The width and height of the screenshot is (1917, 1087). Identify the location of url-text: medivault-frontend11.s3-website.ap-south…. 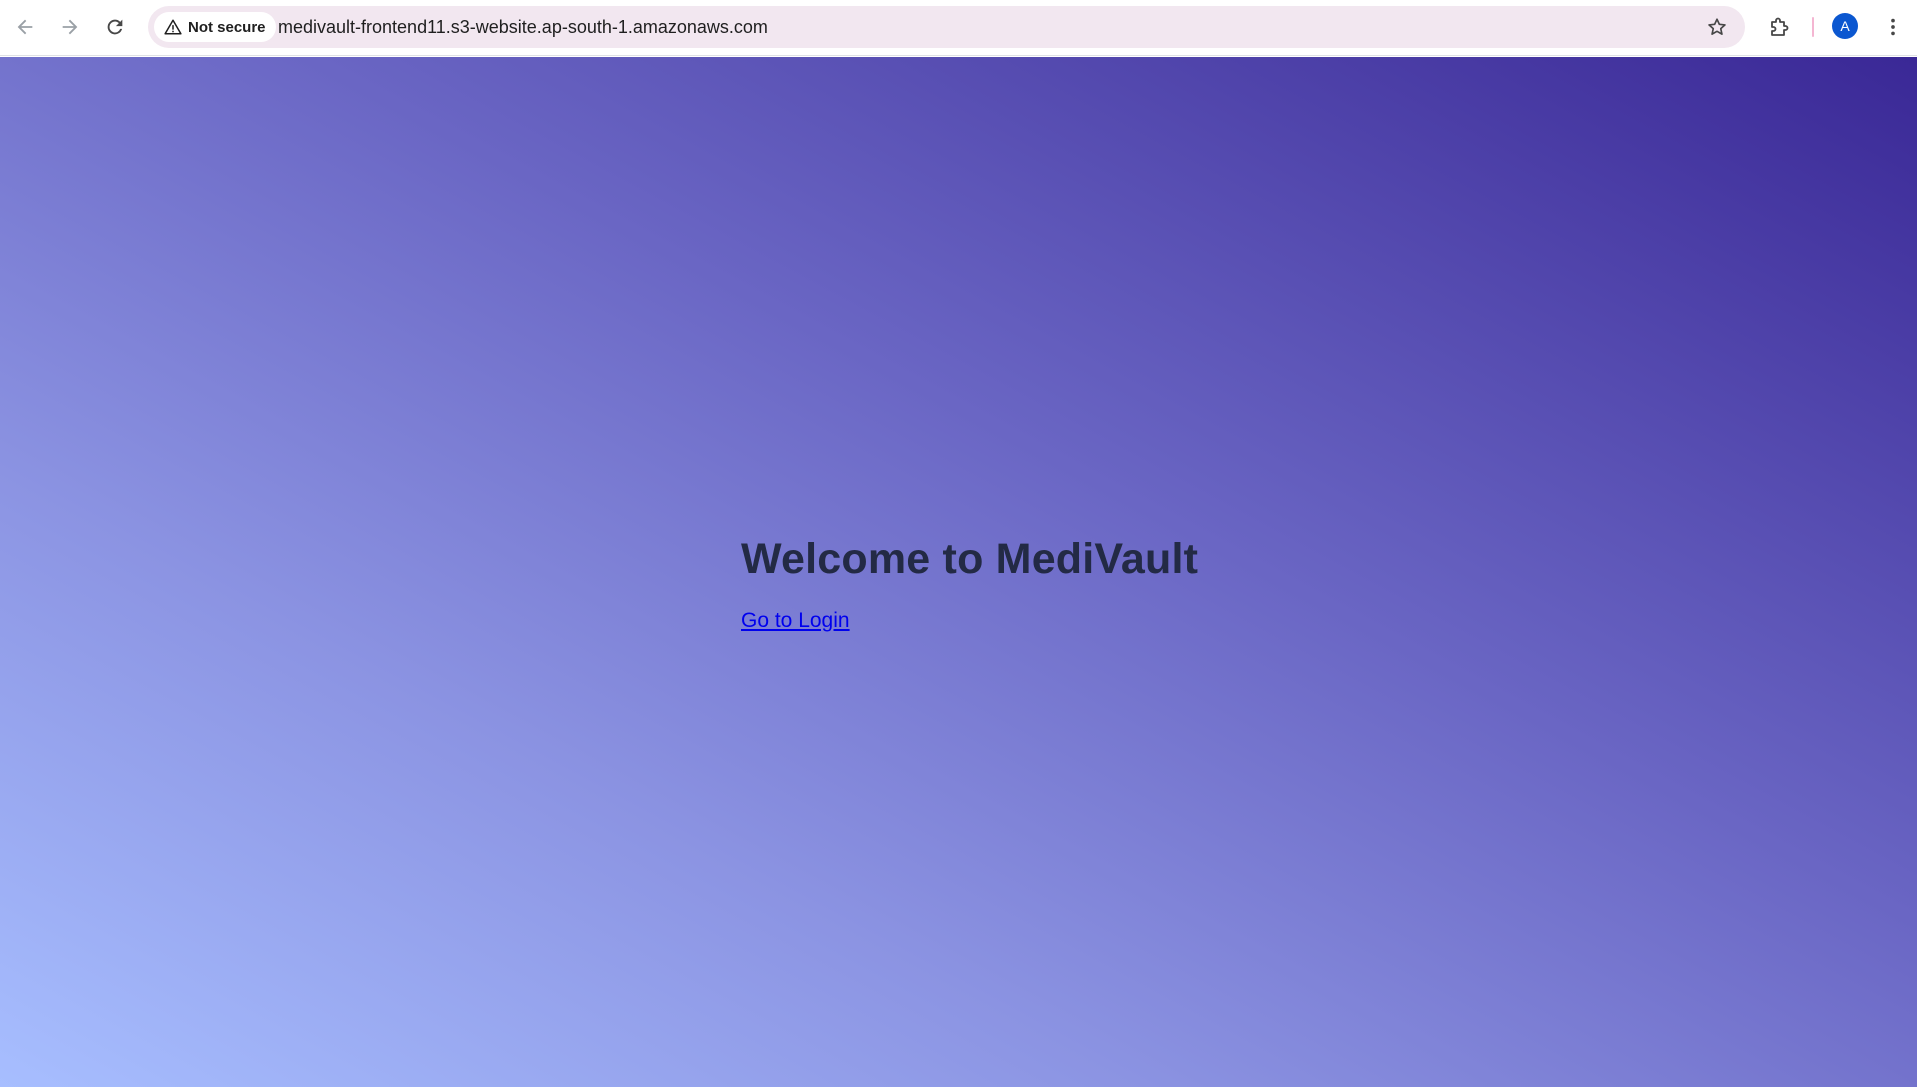
(523, 27).